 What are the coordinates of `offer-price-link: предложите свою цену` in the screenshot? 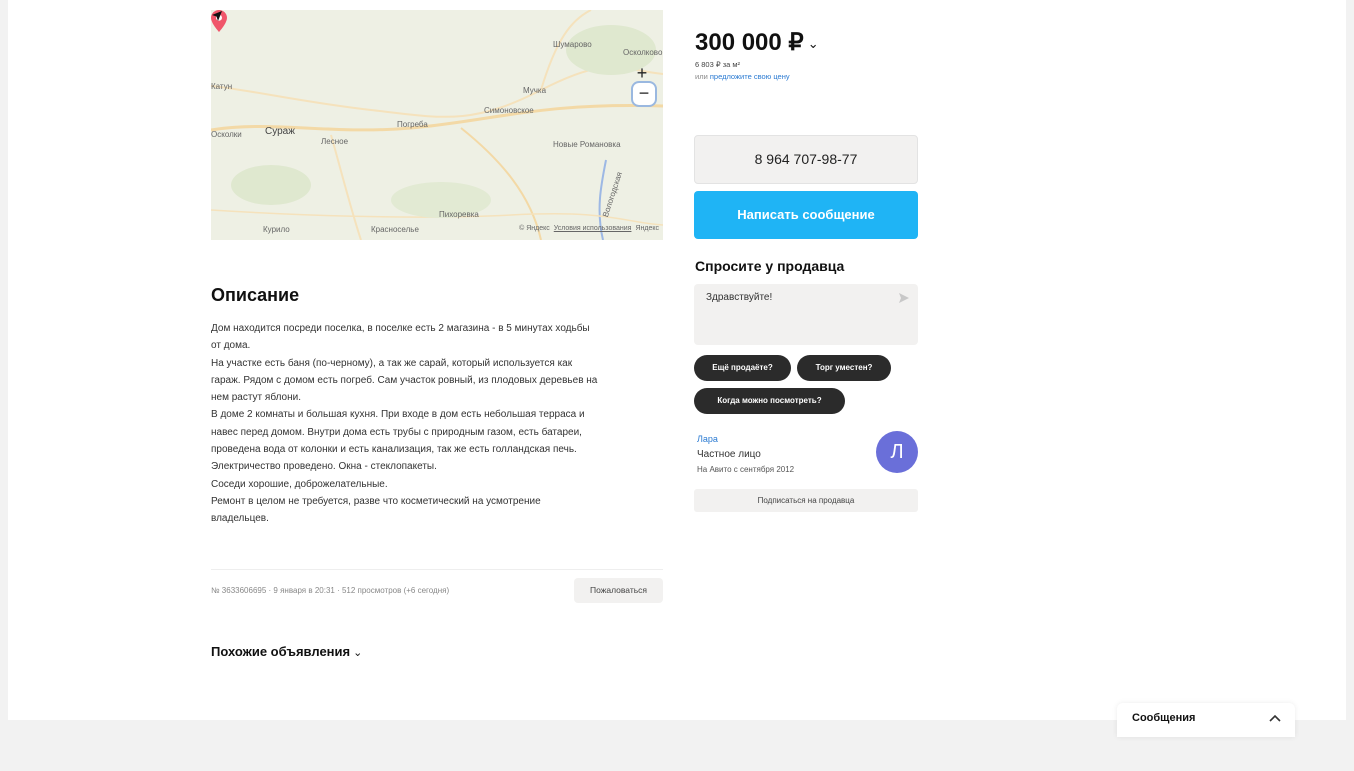 It's located at (750, 76).